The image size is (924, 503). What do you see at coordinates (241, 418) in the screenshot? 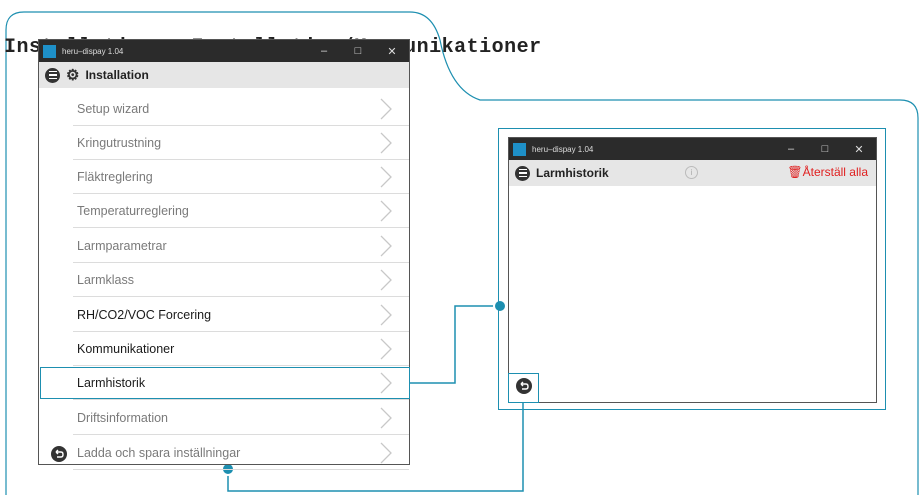
I see `menu-item: Driftsinformation` at bounding box center [241, 418].